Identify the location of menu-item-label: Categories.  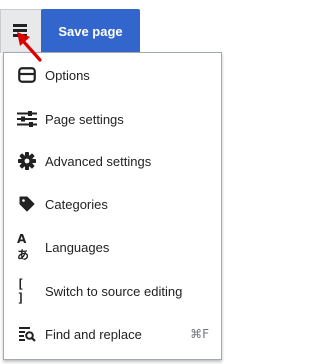
(76, 204).